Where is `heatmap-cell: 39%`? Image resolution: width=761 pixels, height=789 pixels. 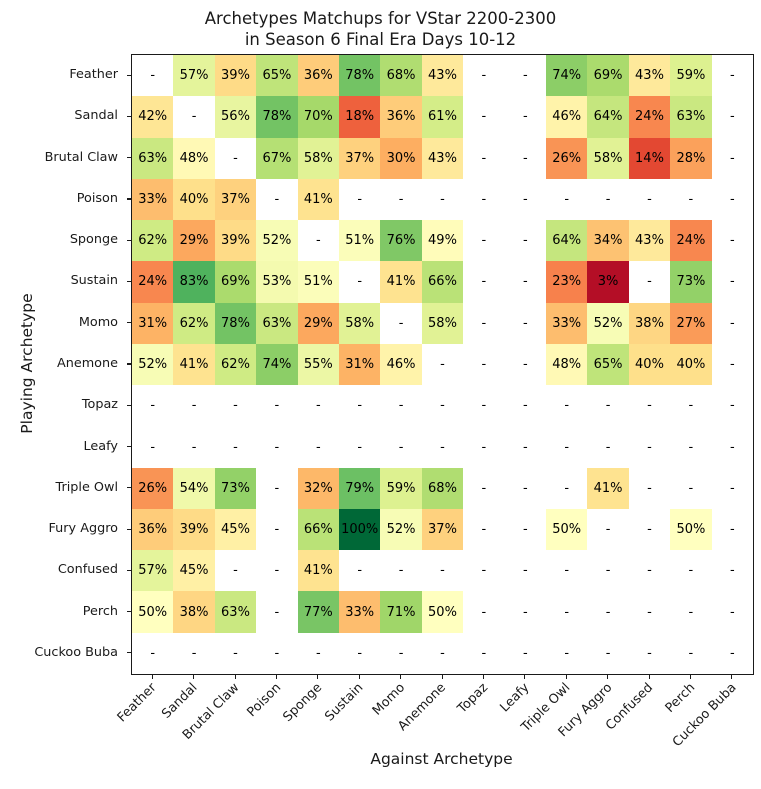 heatmap-cell: 39% is located at coordinates (194, 529).